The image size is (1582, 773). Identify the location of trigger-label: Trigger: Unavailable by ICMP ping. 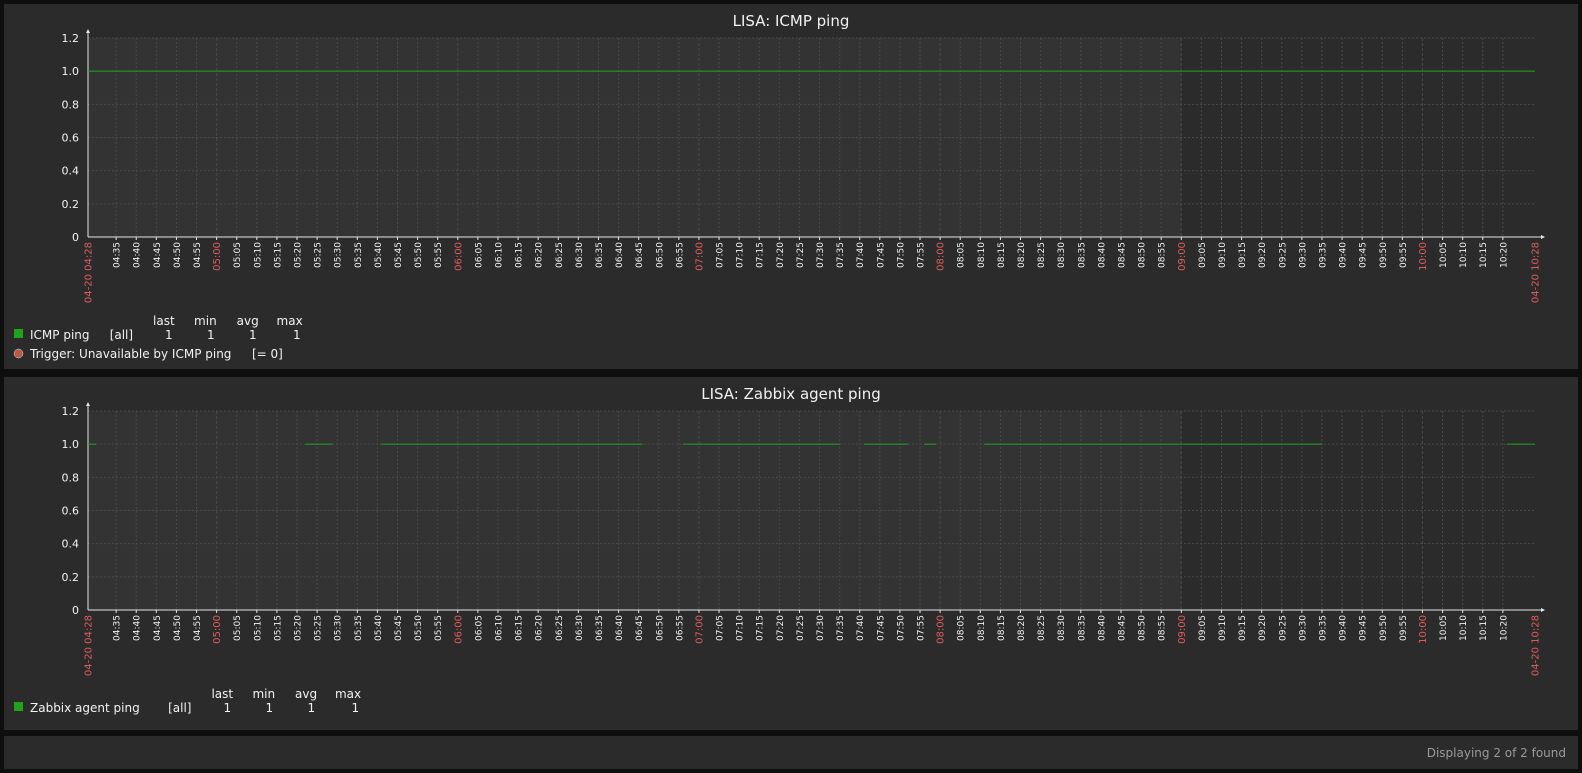
(130, 354).